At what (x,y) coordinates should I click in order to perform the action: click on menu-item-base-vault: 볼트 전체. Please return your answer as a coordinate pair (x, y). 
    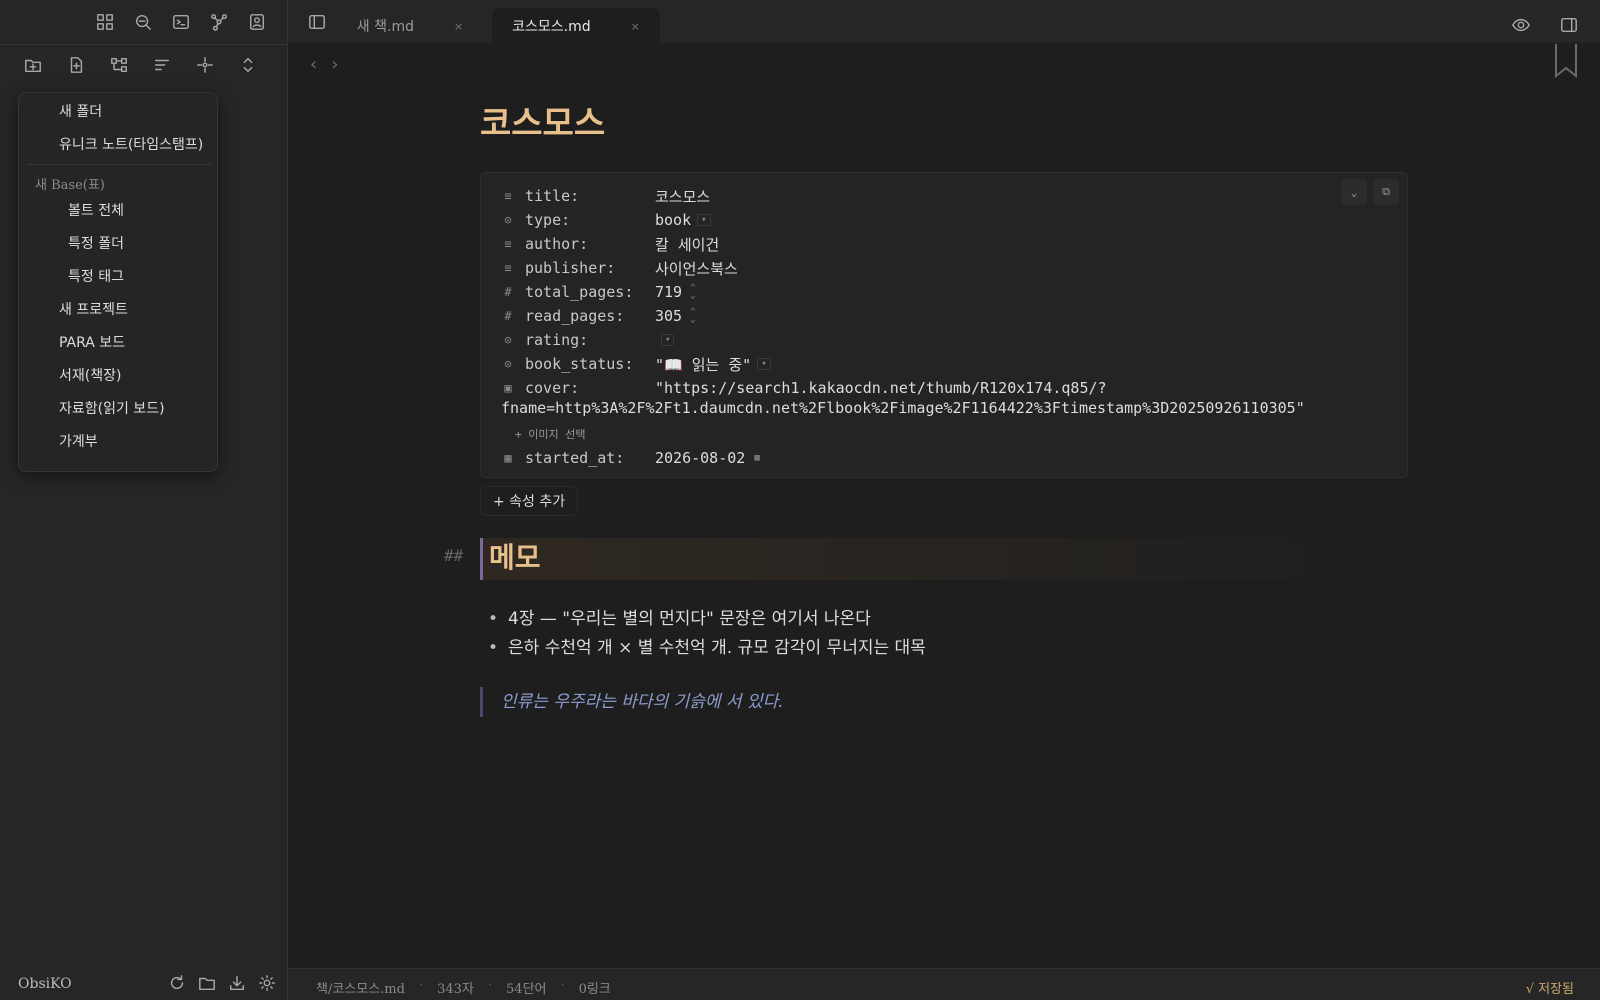
    Looking at the image, I should click on (118, 211).